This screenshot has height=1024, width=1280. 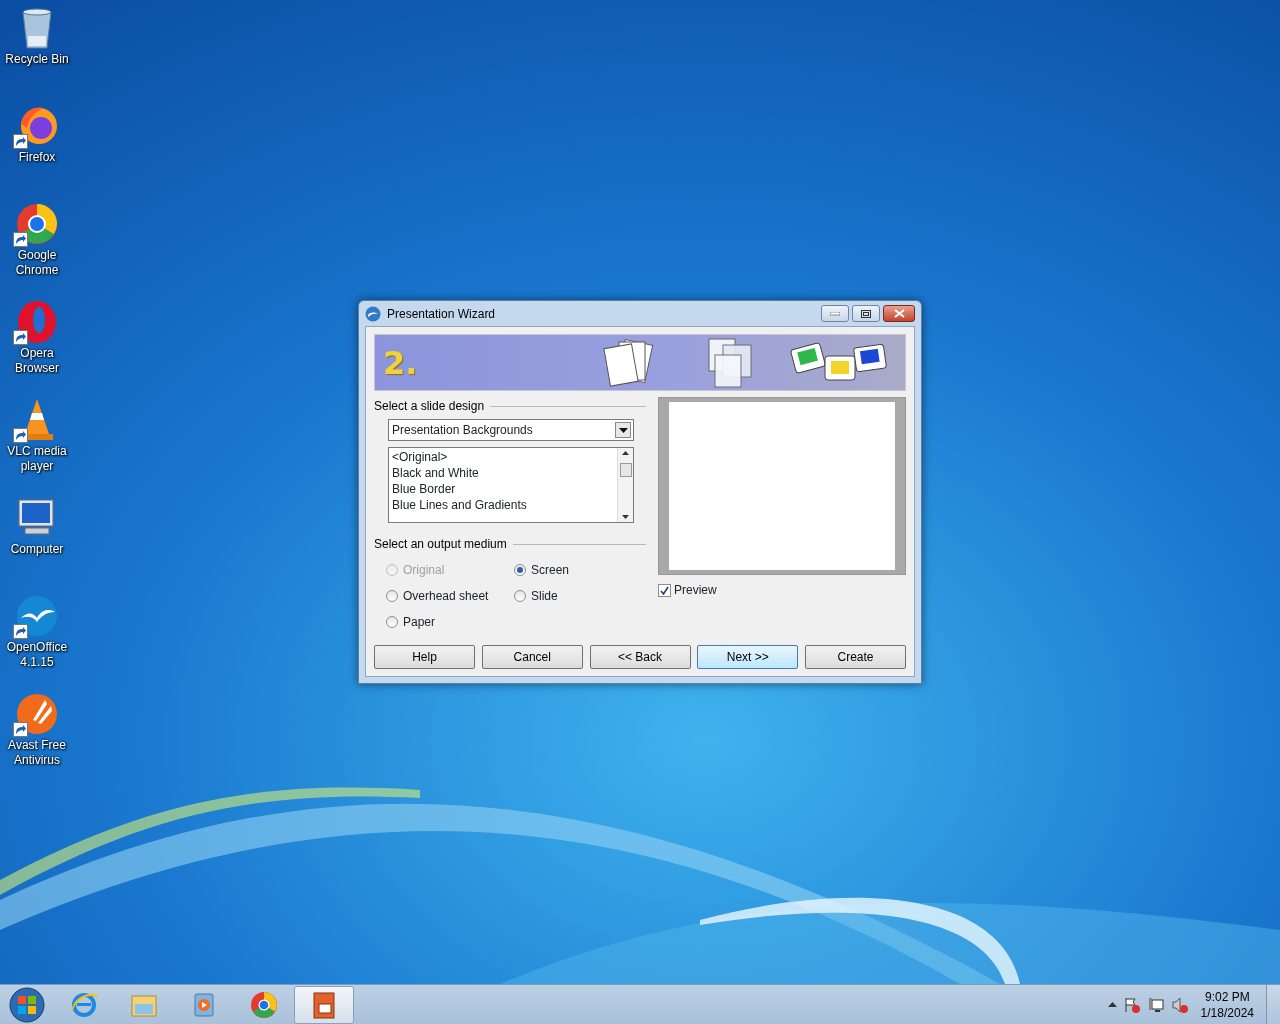 I want to click on flag-icon, so click(x=1131, y=1004).